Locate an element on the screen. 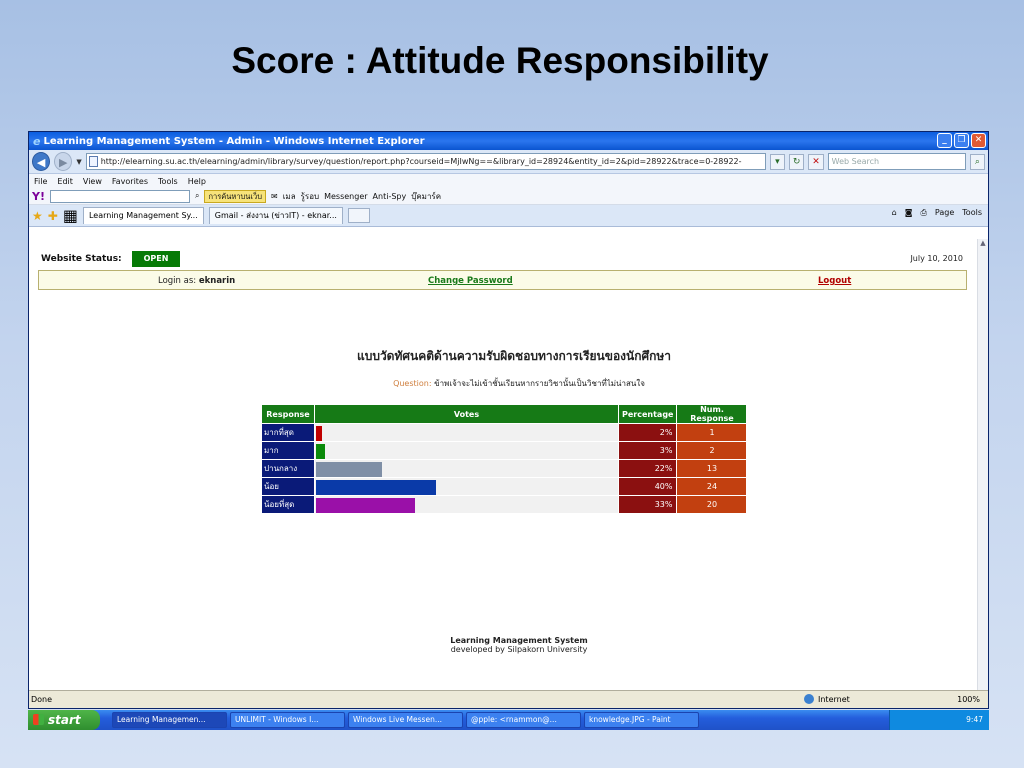  percentage-cell: 33% is located at coordinates (647, 504).